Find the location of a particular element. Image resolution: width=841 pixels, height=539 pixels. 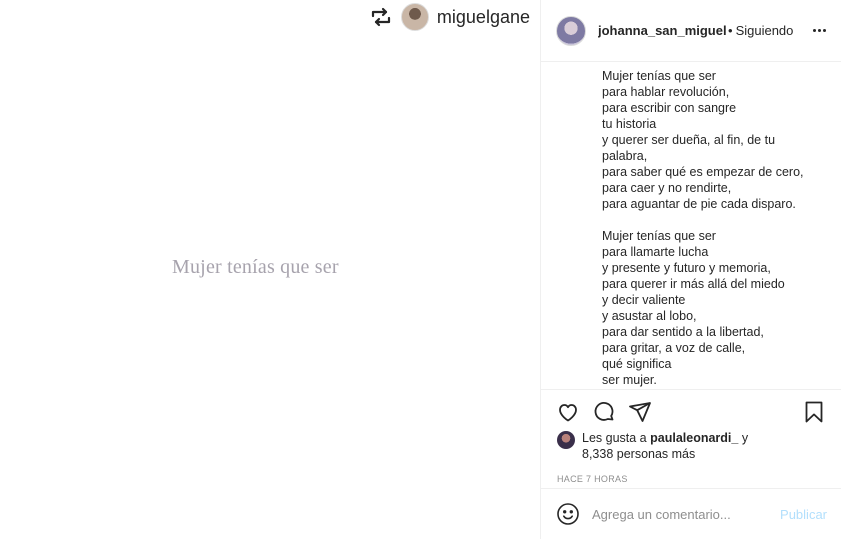

share-icon is located at coordinates (640, 412).